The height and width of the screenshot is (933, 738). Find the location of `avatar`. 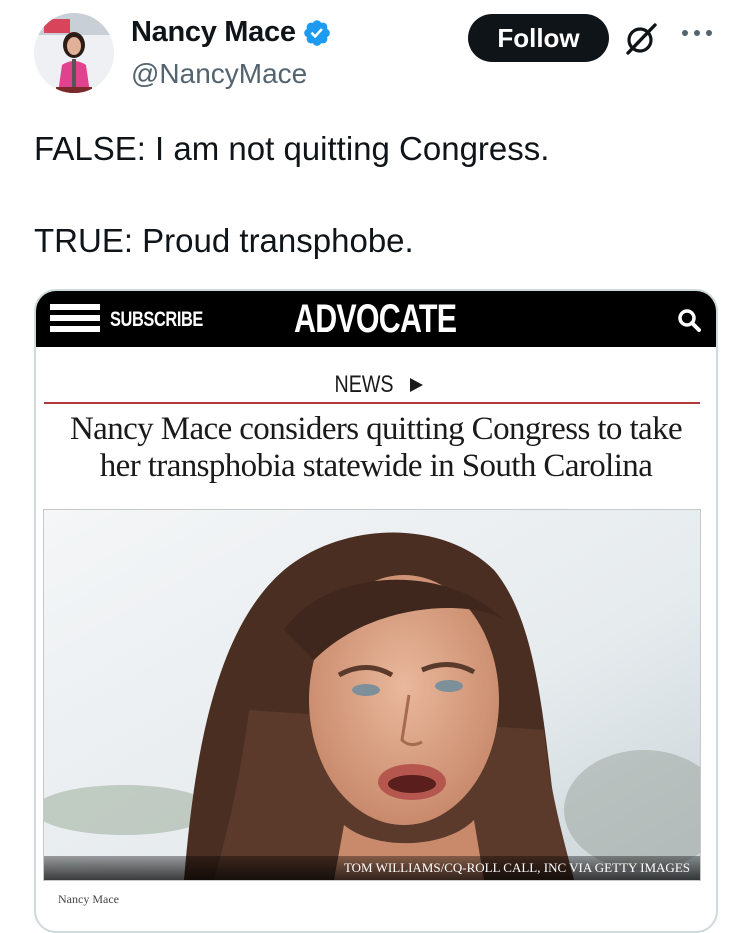

avatar is located at coordinates (74, 53).